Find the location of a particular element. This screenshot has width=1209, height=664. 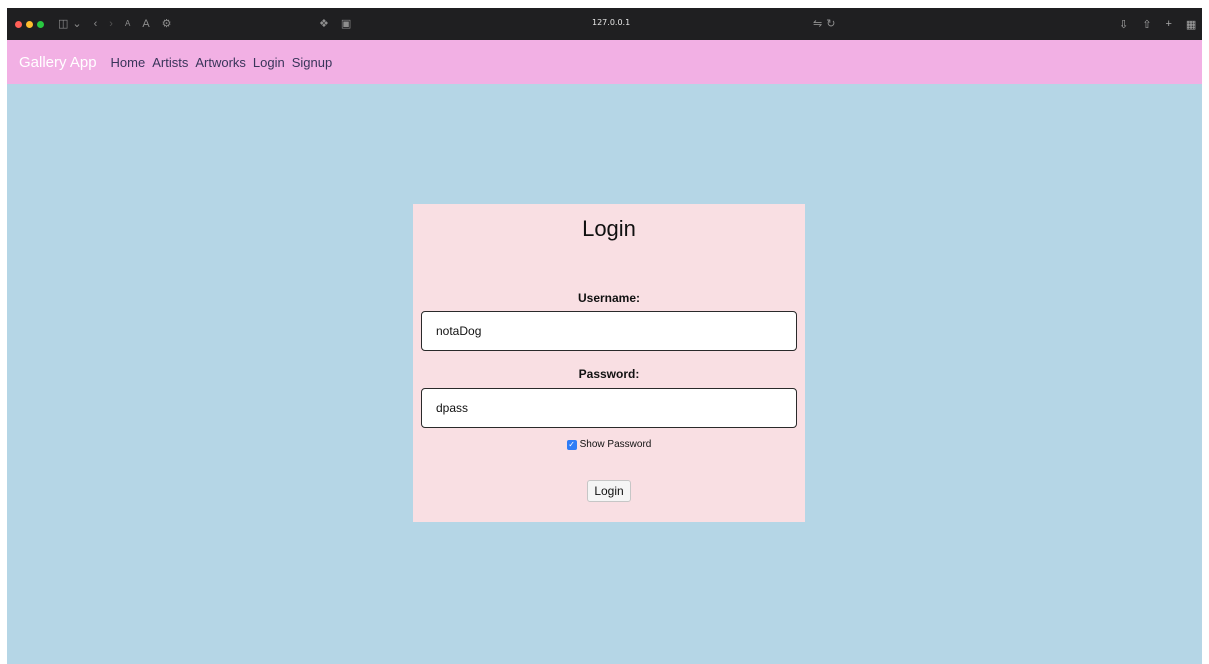

login-button: Login is located at coordinates (609, 491).